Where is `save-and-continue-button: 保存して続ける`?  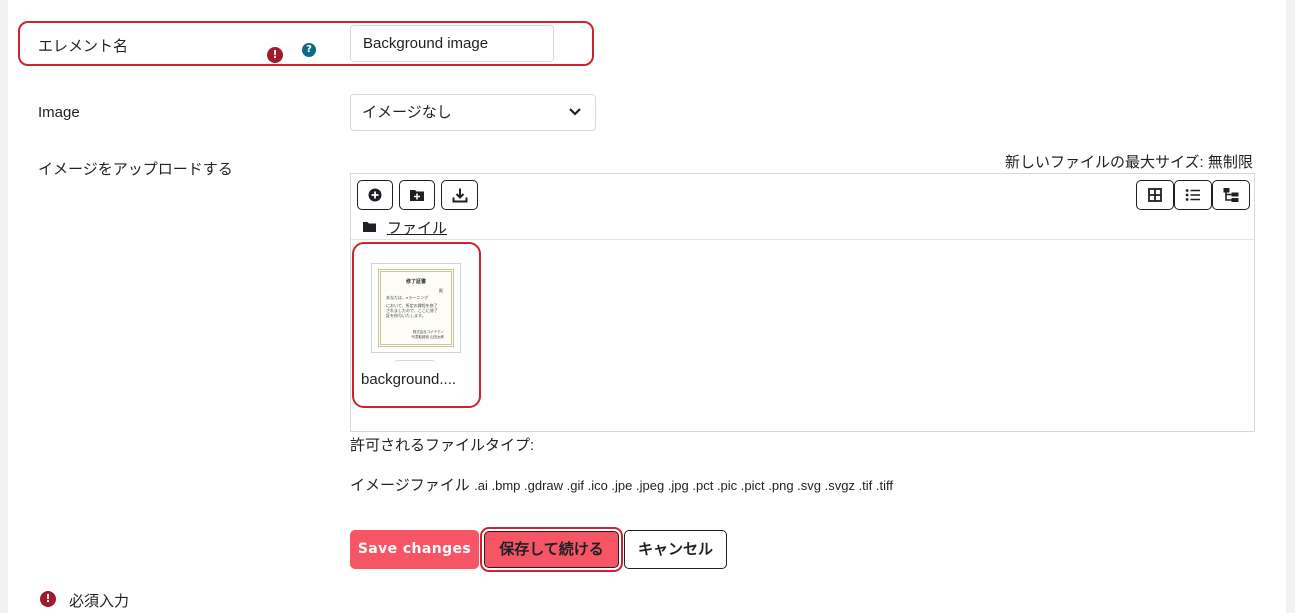 save-and-continue-button: 保存して続ける is located at coordinates (551, 549).